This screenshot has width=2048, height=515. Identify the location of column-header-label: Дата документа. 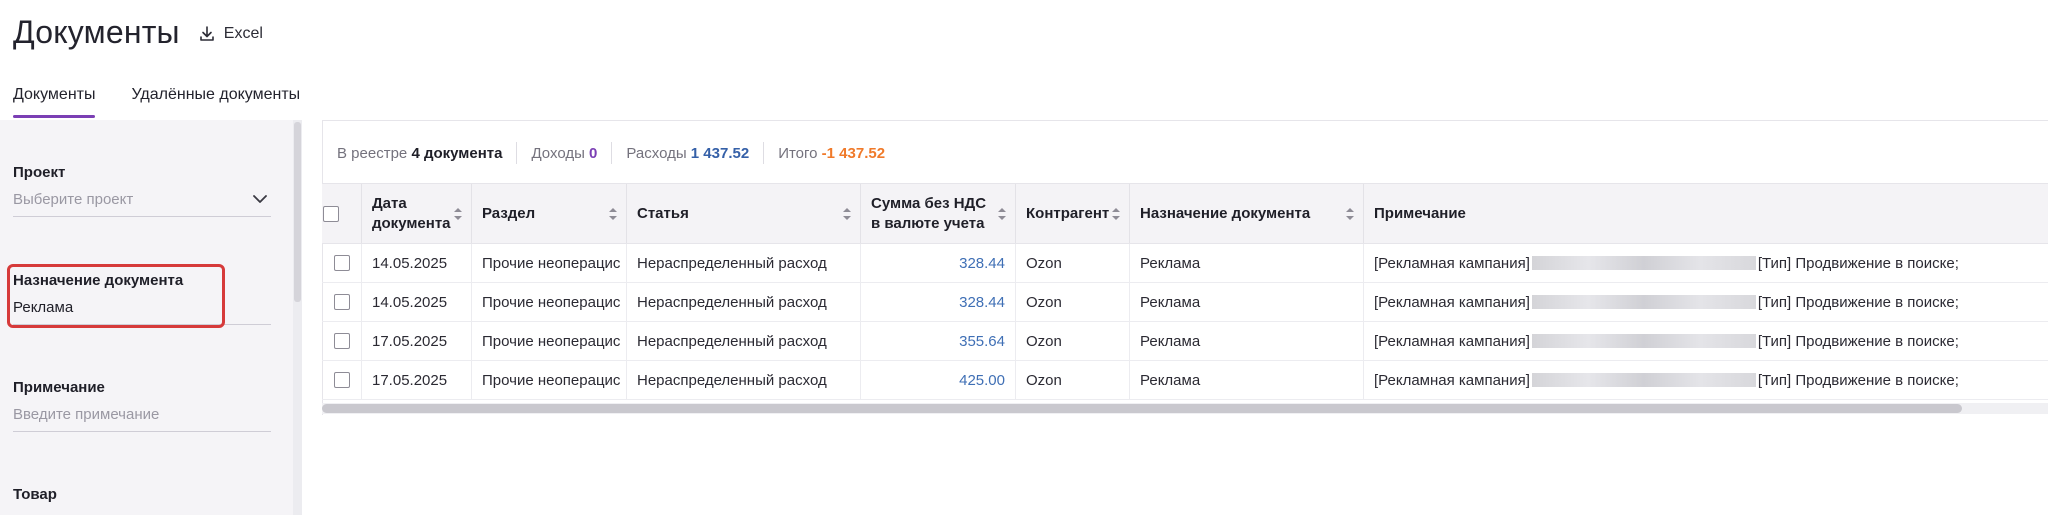
(411, 213).